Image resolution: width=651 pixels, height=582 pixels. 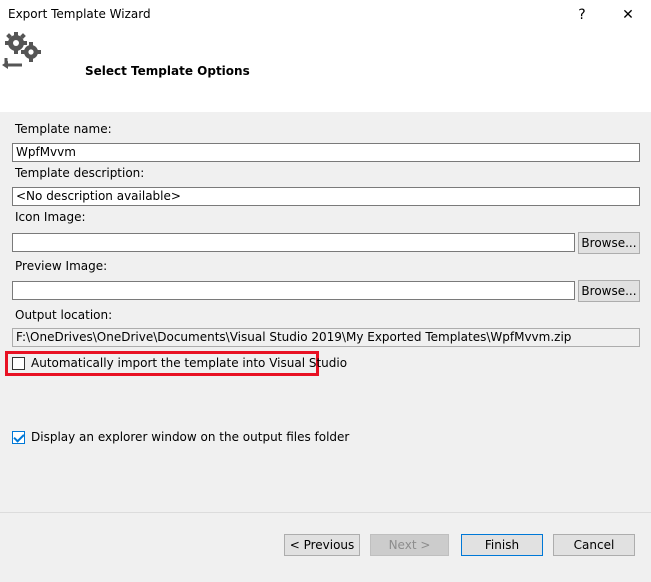 I want to click on template-description-label: Template description:, so click(x=80, y=173).